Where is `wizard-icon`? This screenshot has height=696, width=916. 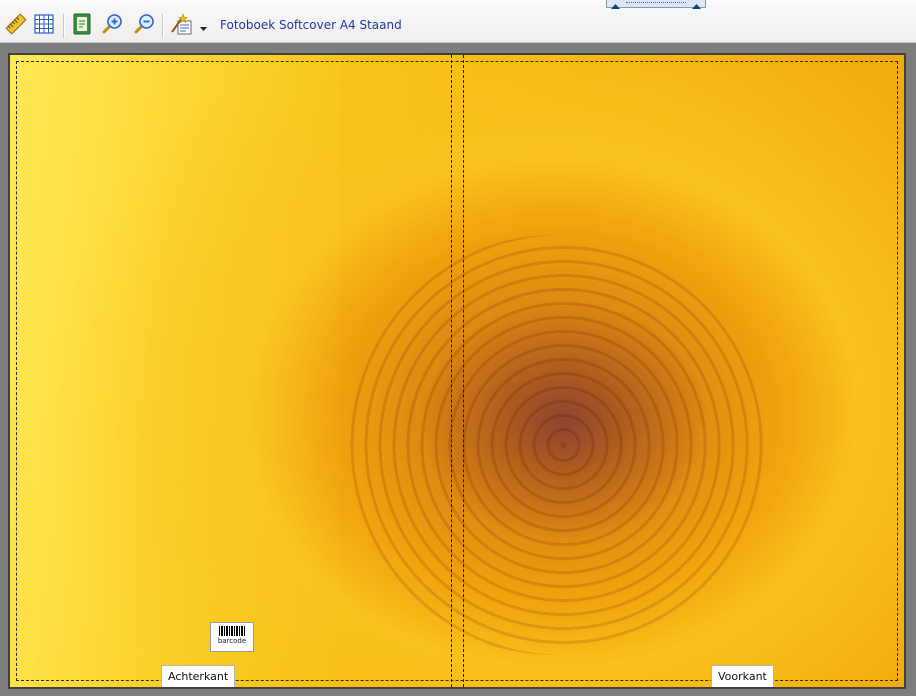 wizard-icon is located at coordinates (181, 26).